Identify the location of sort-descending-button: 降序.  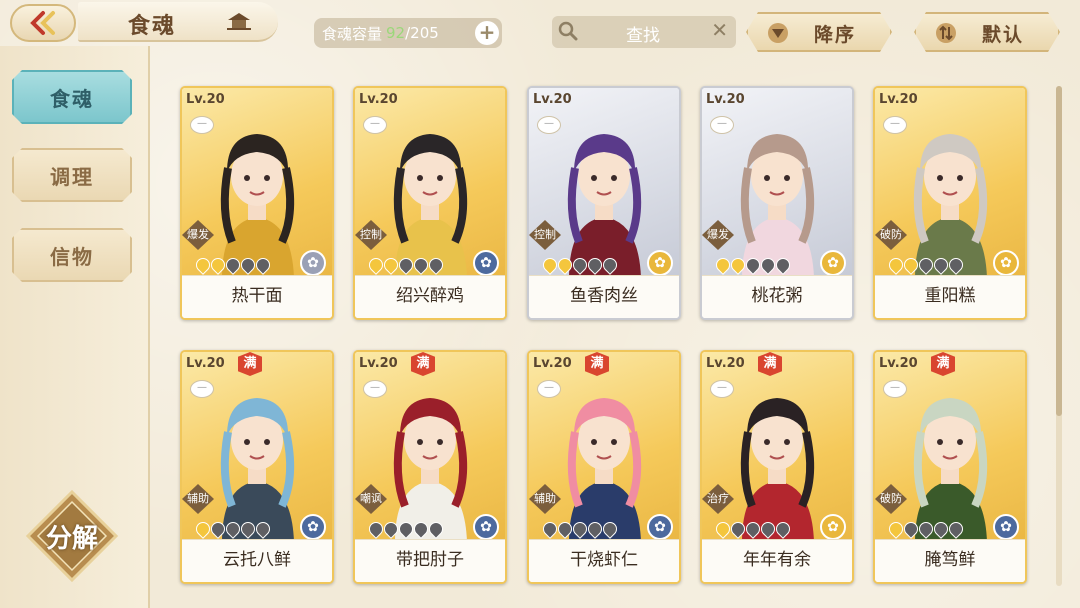
(819, 32).